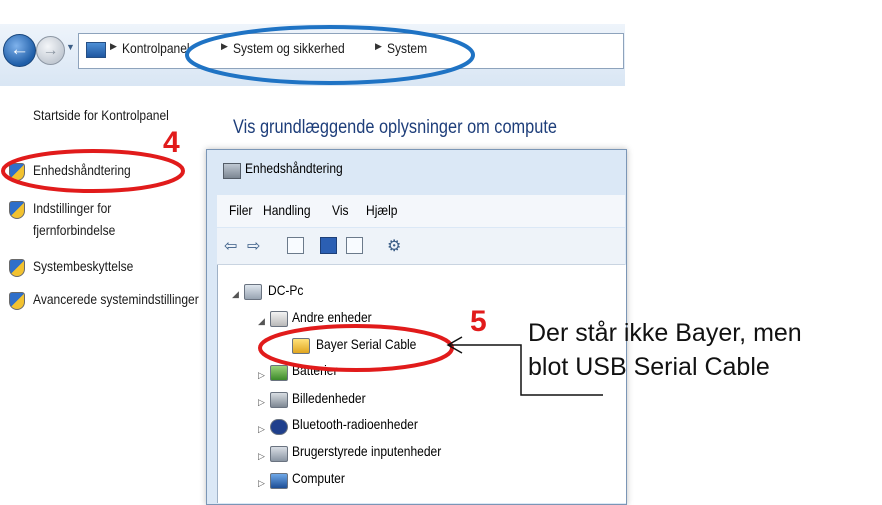 The height and width of the screenshot is (505, 882). I want to click on bayer-cable-highlight-ellipse, so click(356, 348).